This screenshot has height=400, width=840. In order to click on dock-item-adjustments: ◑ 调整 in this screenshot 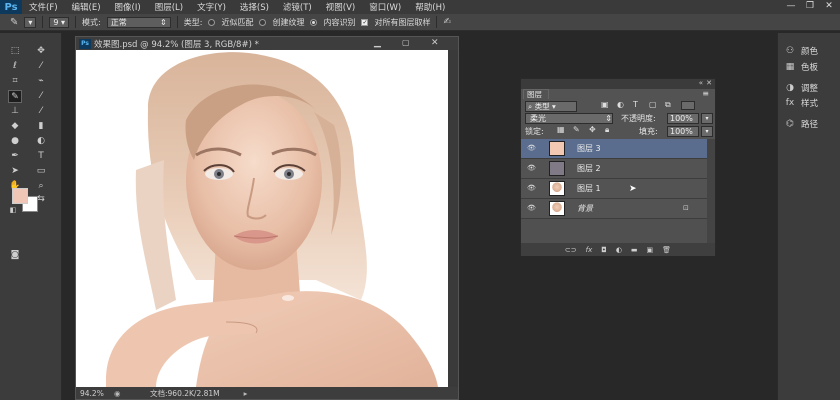, I will do `click(812, 88)`.